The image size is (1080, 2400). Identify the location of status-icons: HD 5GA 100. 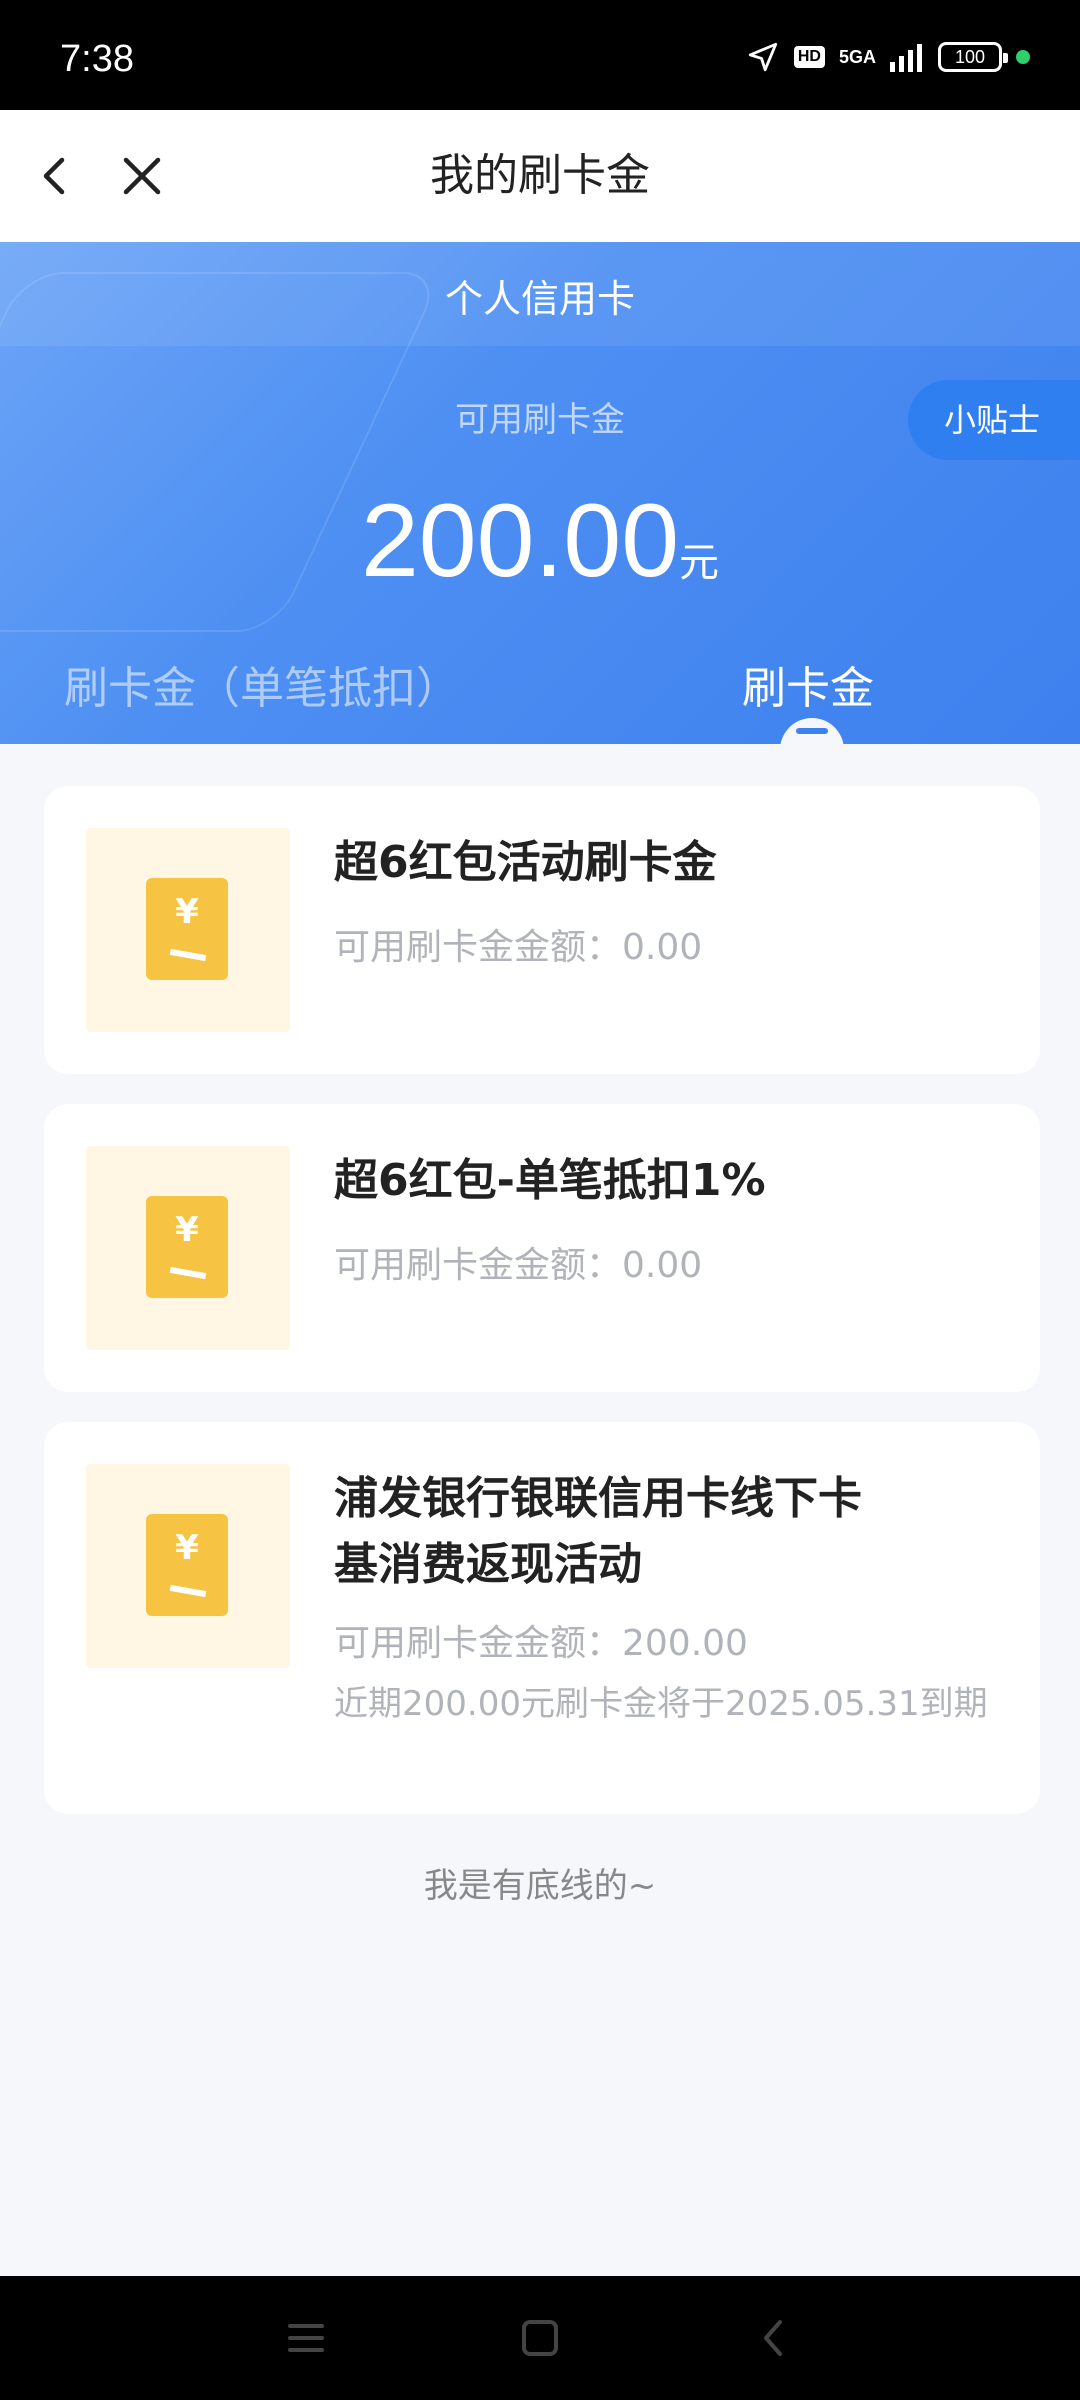
(888, 57).